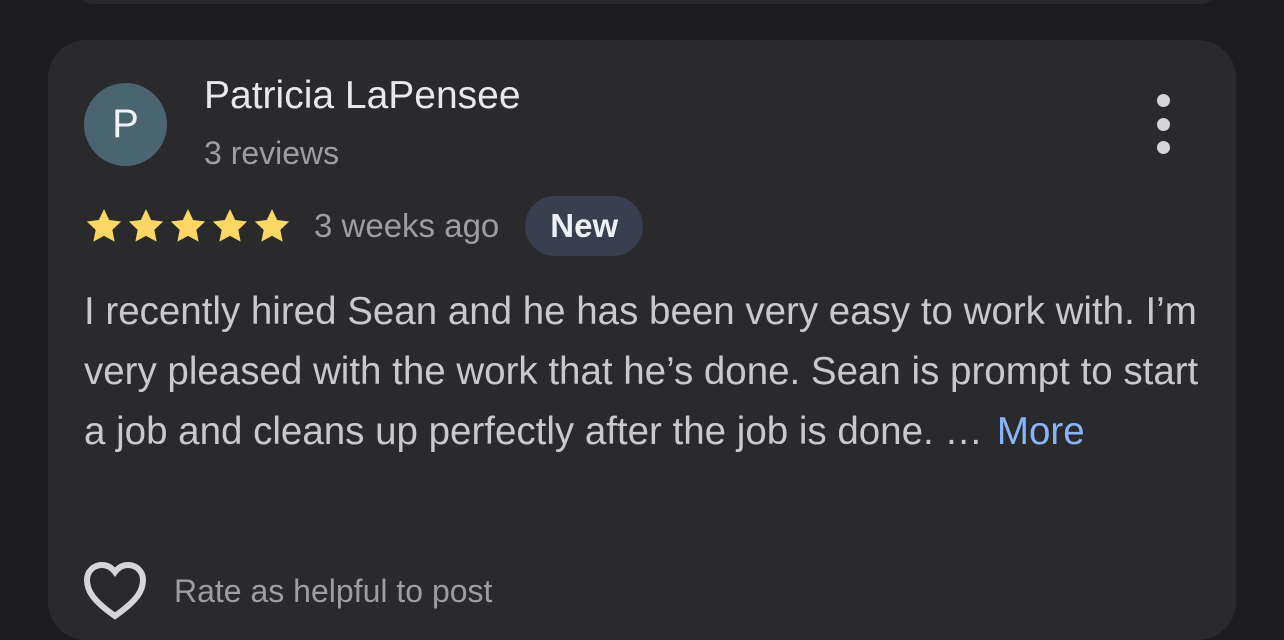  I want to click on avatar-letter: P, so click(125, 124).